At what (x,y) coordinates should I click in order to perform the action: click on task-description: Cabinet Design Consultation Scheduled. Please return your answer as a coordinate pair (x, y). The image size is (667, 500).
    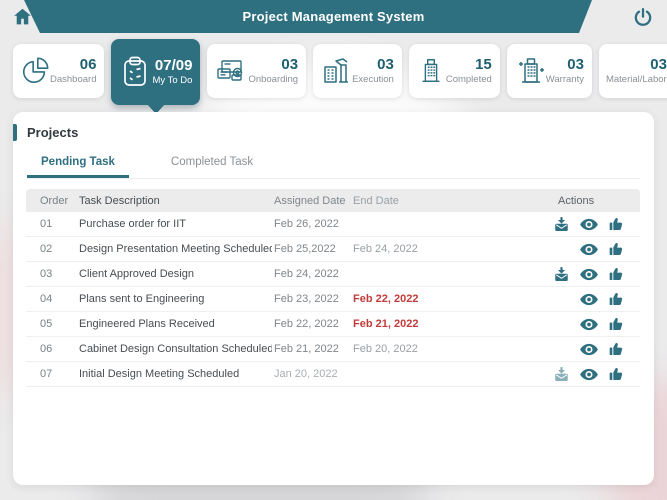
    Looking at the image, I should click on (175, 349).